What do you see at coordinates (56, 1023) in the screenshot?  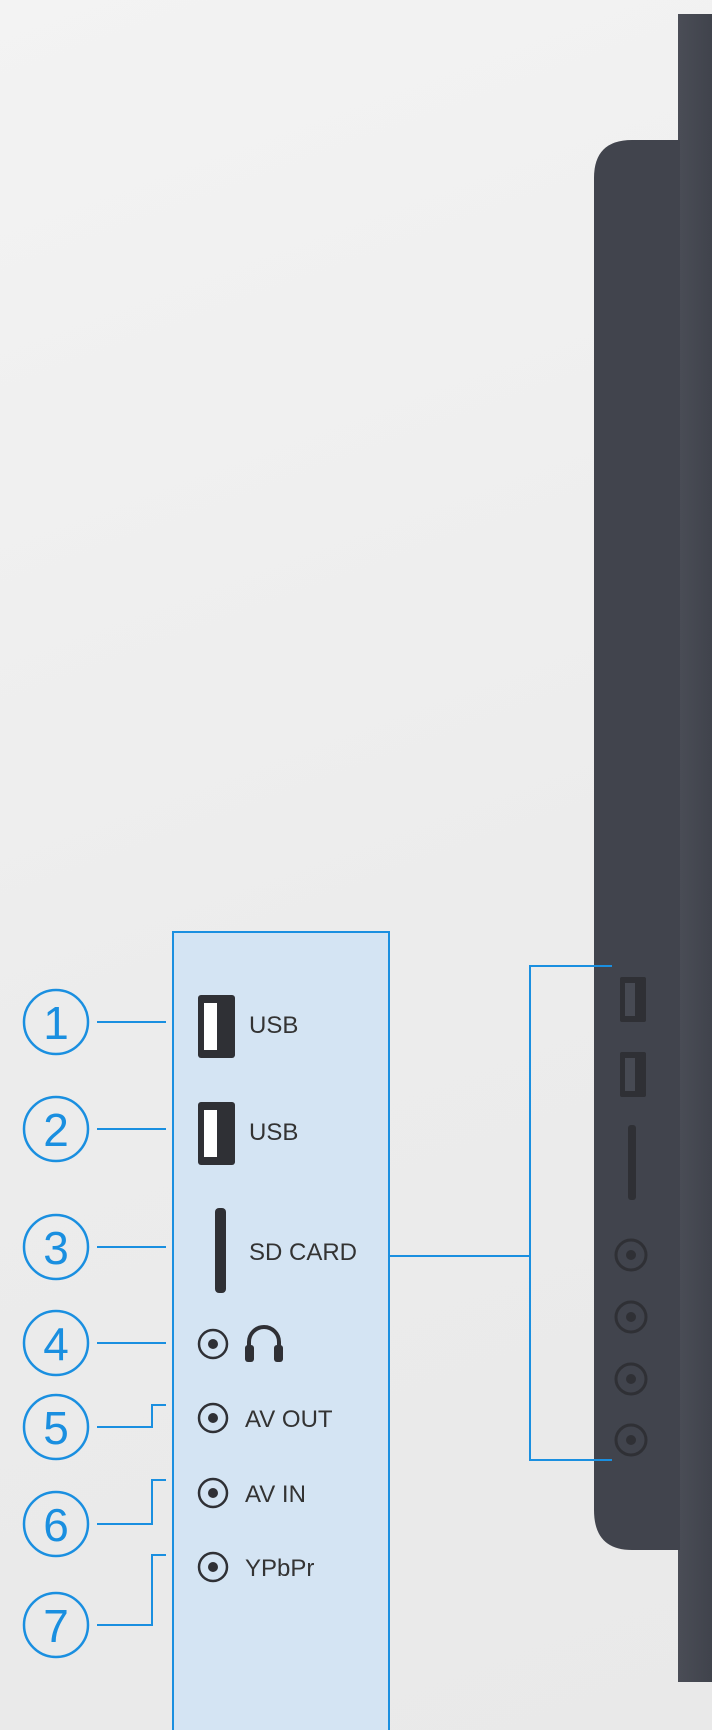 I see `callout-number-1: 1` at bounding box center [56, 1023].